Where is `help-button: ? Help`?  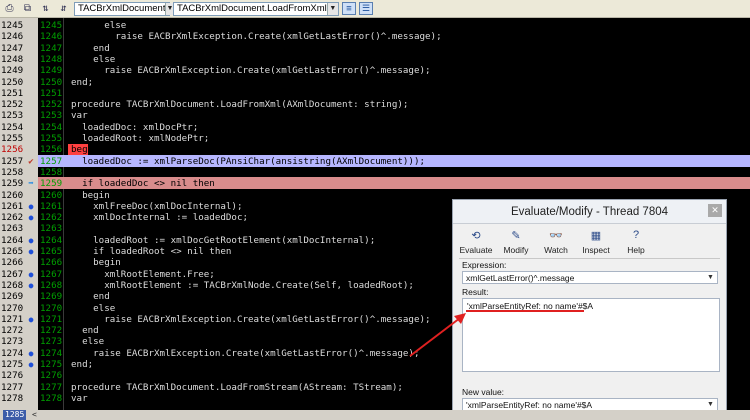
help-button: ? Help is located at coordinates (636, 245).